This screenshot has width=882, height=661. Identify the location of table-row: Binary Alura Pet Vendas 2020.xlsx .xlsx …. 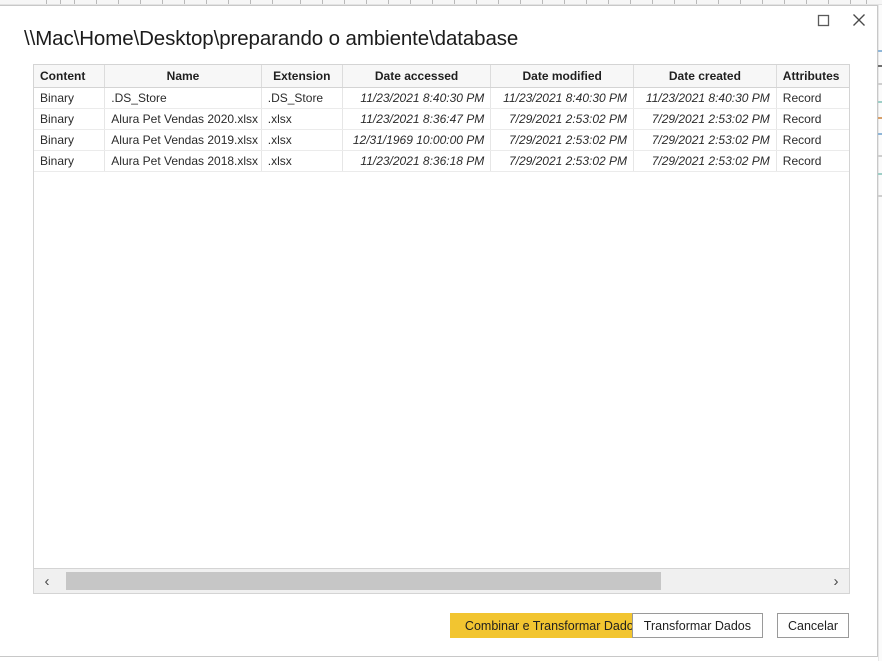
(441, 119).